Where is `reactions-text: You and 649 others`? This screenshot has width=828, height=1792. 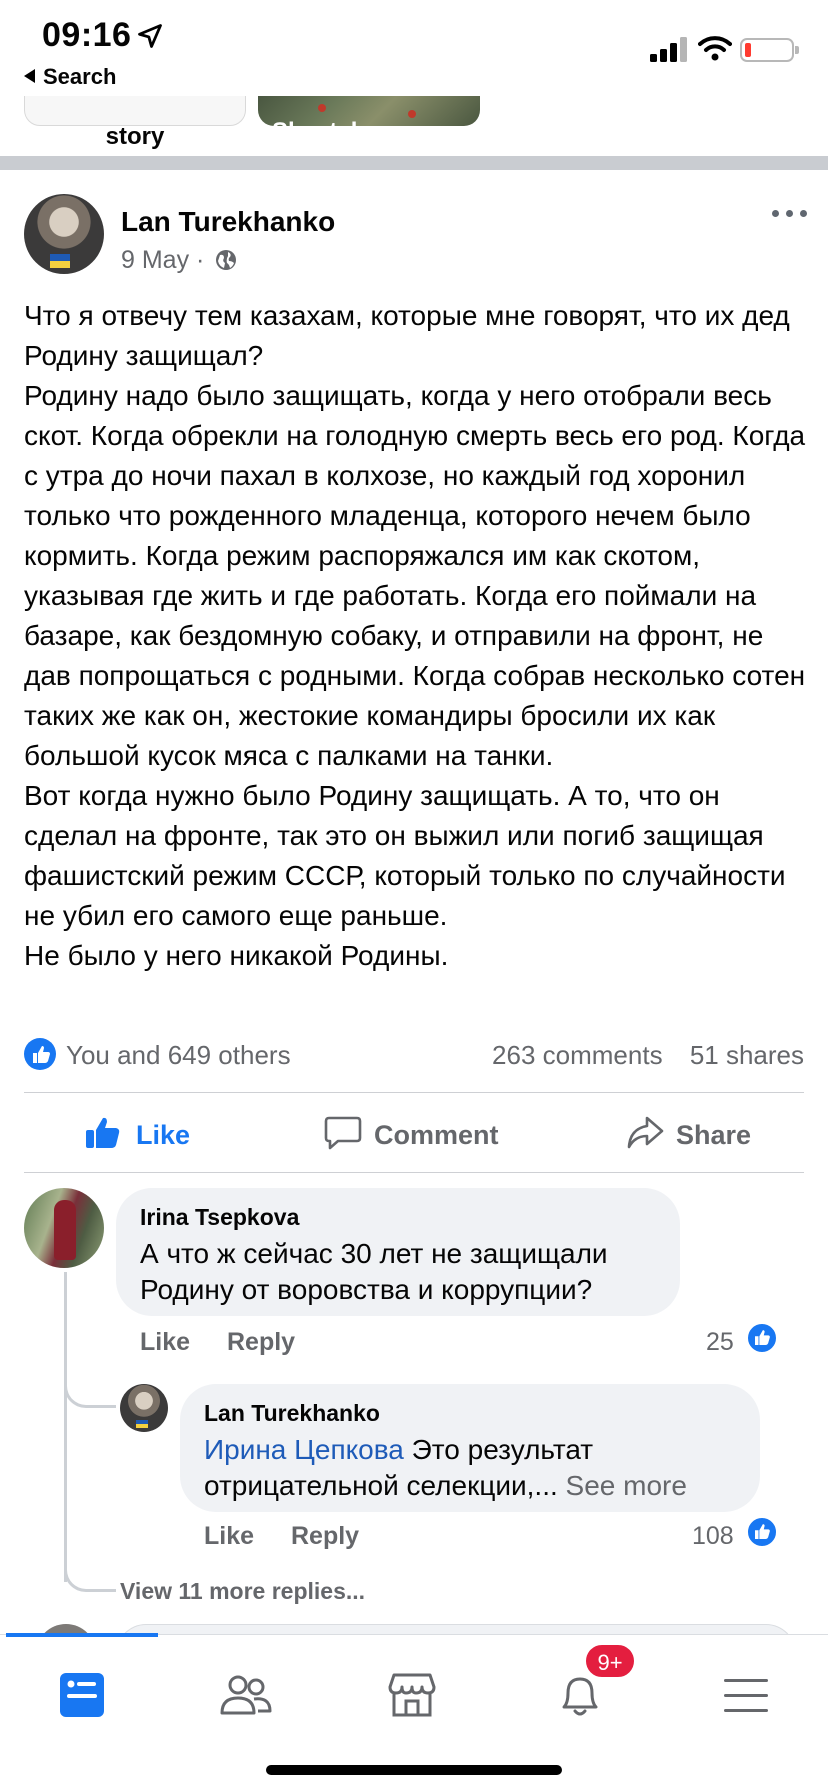 reactions-text: You and 649 others is located at coordinates (178, 1055).